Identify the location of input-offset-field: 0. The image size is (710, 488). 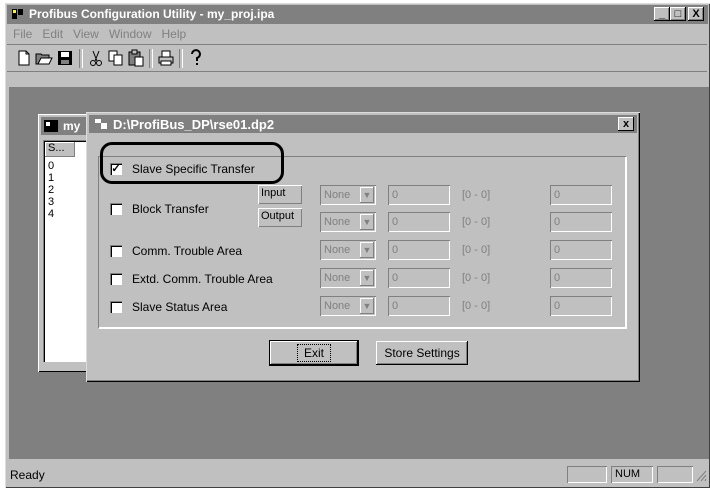
(581, 195).